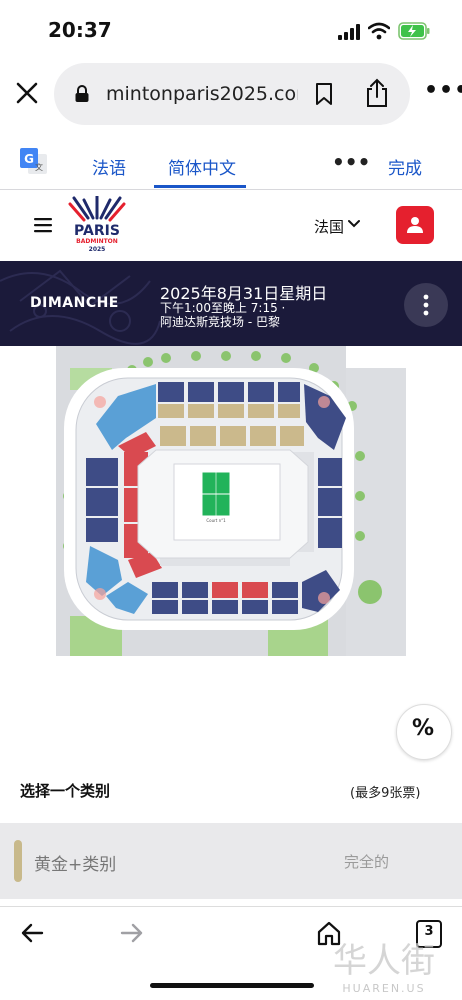  Describe the element at coordinates (200, 186) in the screenshot. I see `active-tab-indicator` at that location.